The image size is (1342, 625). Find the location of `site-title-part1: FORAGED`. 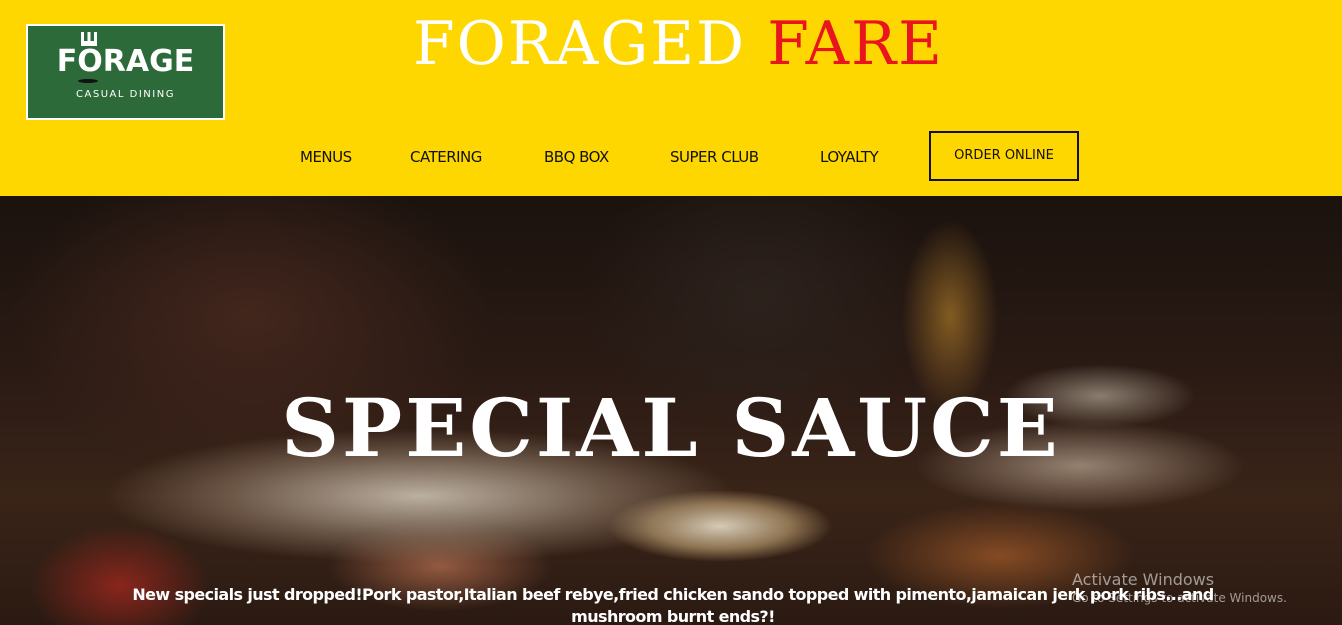

site-title-part1: FORAGED is located at coordinates (580, 44).